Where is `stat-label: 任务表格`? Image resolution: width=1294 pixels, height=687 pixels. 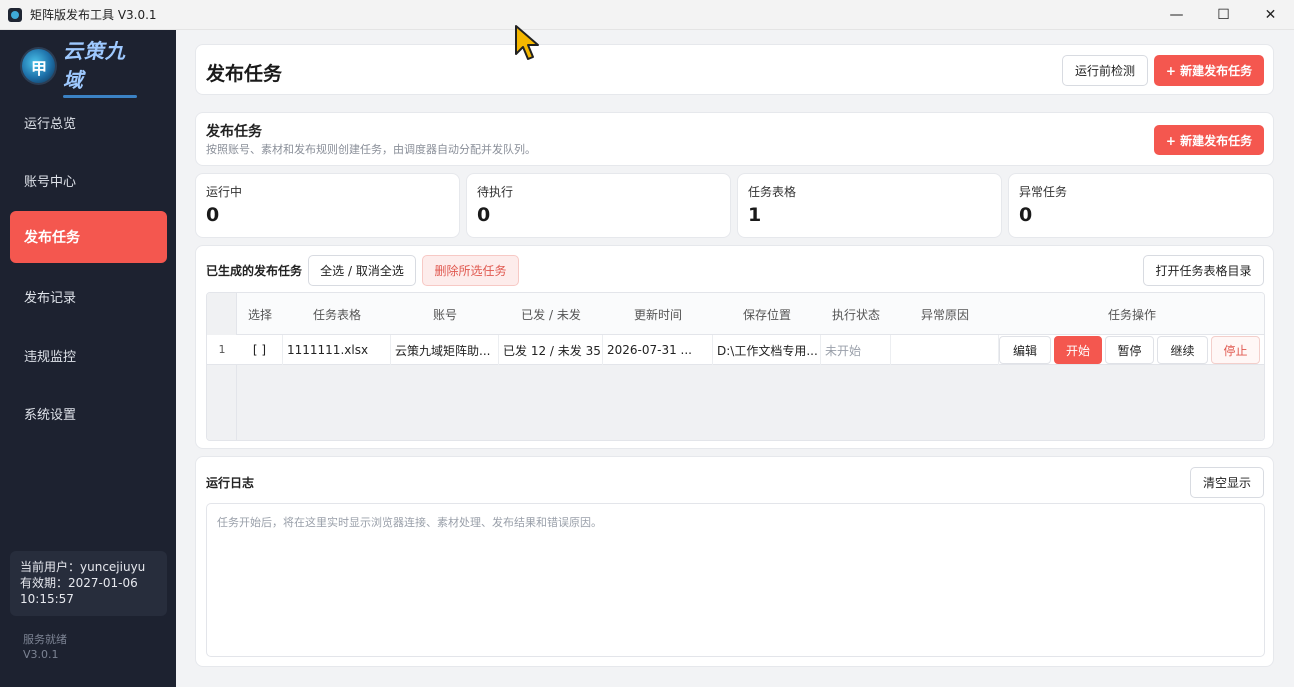
stat-label: 任务表格 is located at coordinates (772, 192).